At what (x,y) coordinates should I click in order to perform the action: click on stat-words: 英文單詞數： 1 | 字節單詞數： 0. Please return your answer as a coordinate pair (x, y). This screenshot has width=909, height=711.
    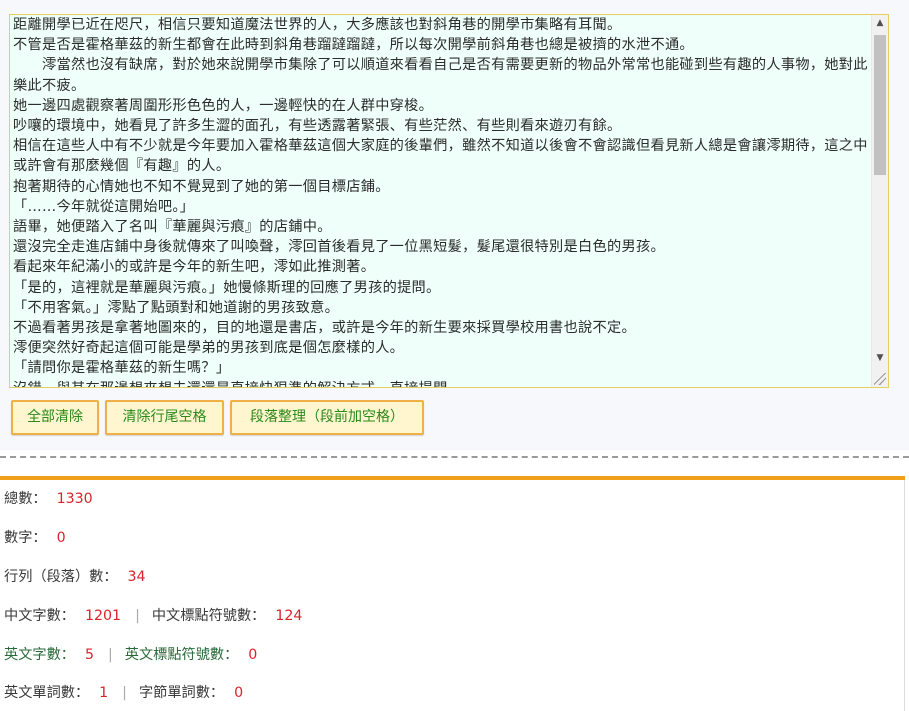
    Looking at the image, I should click on (123, 692).